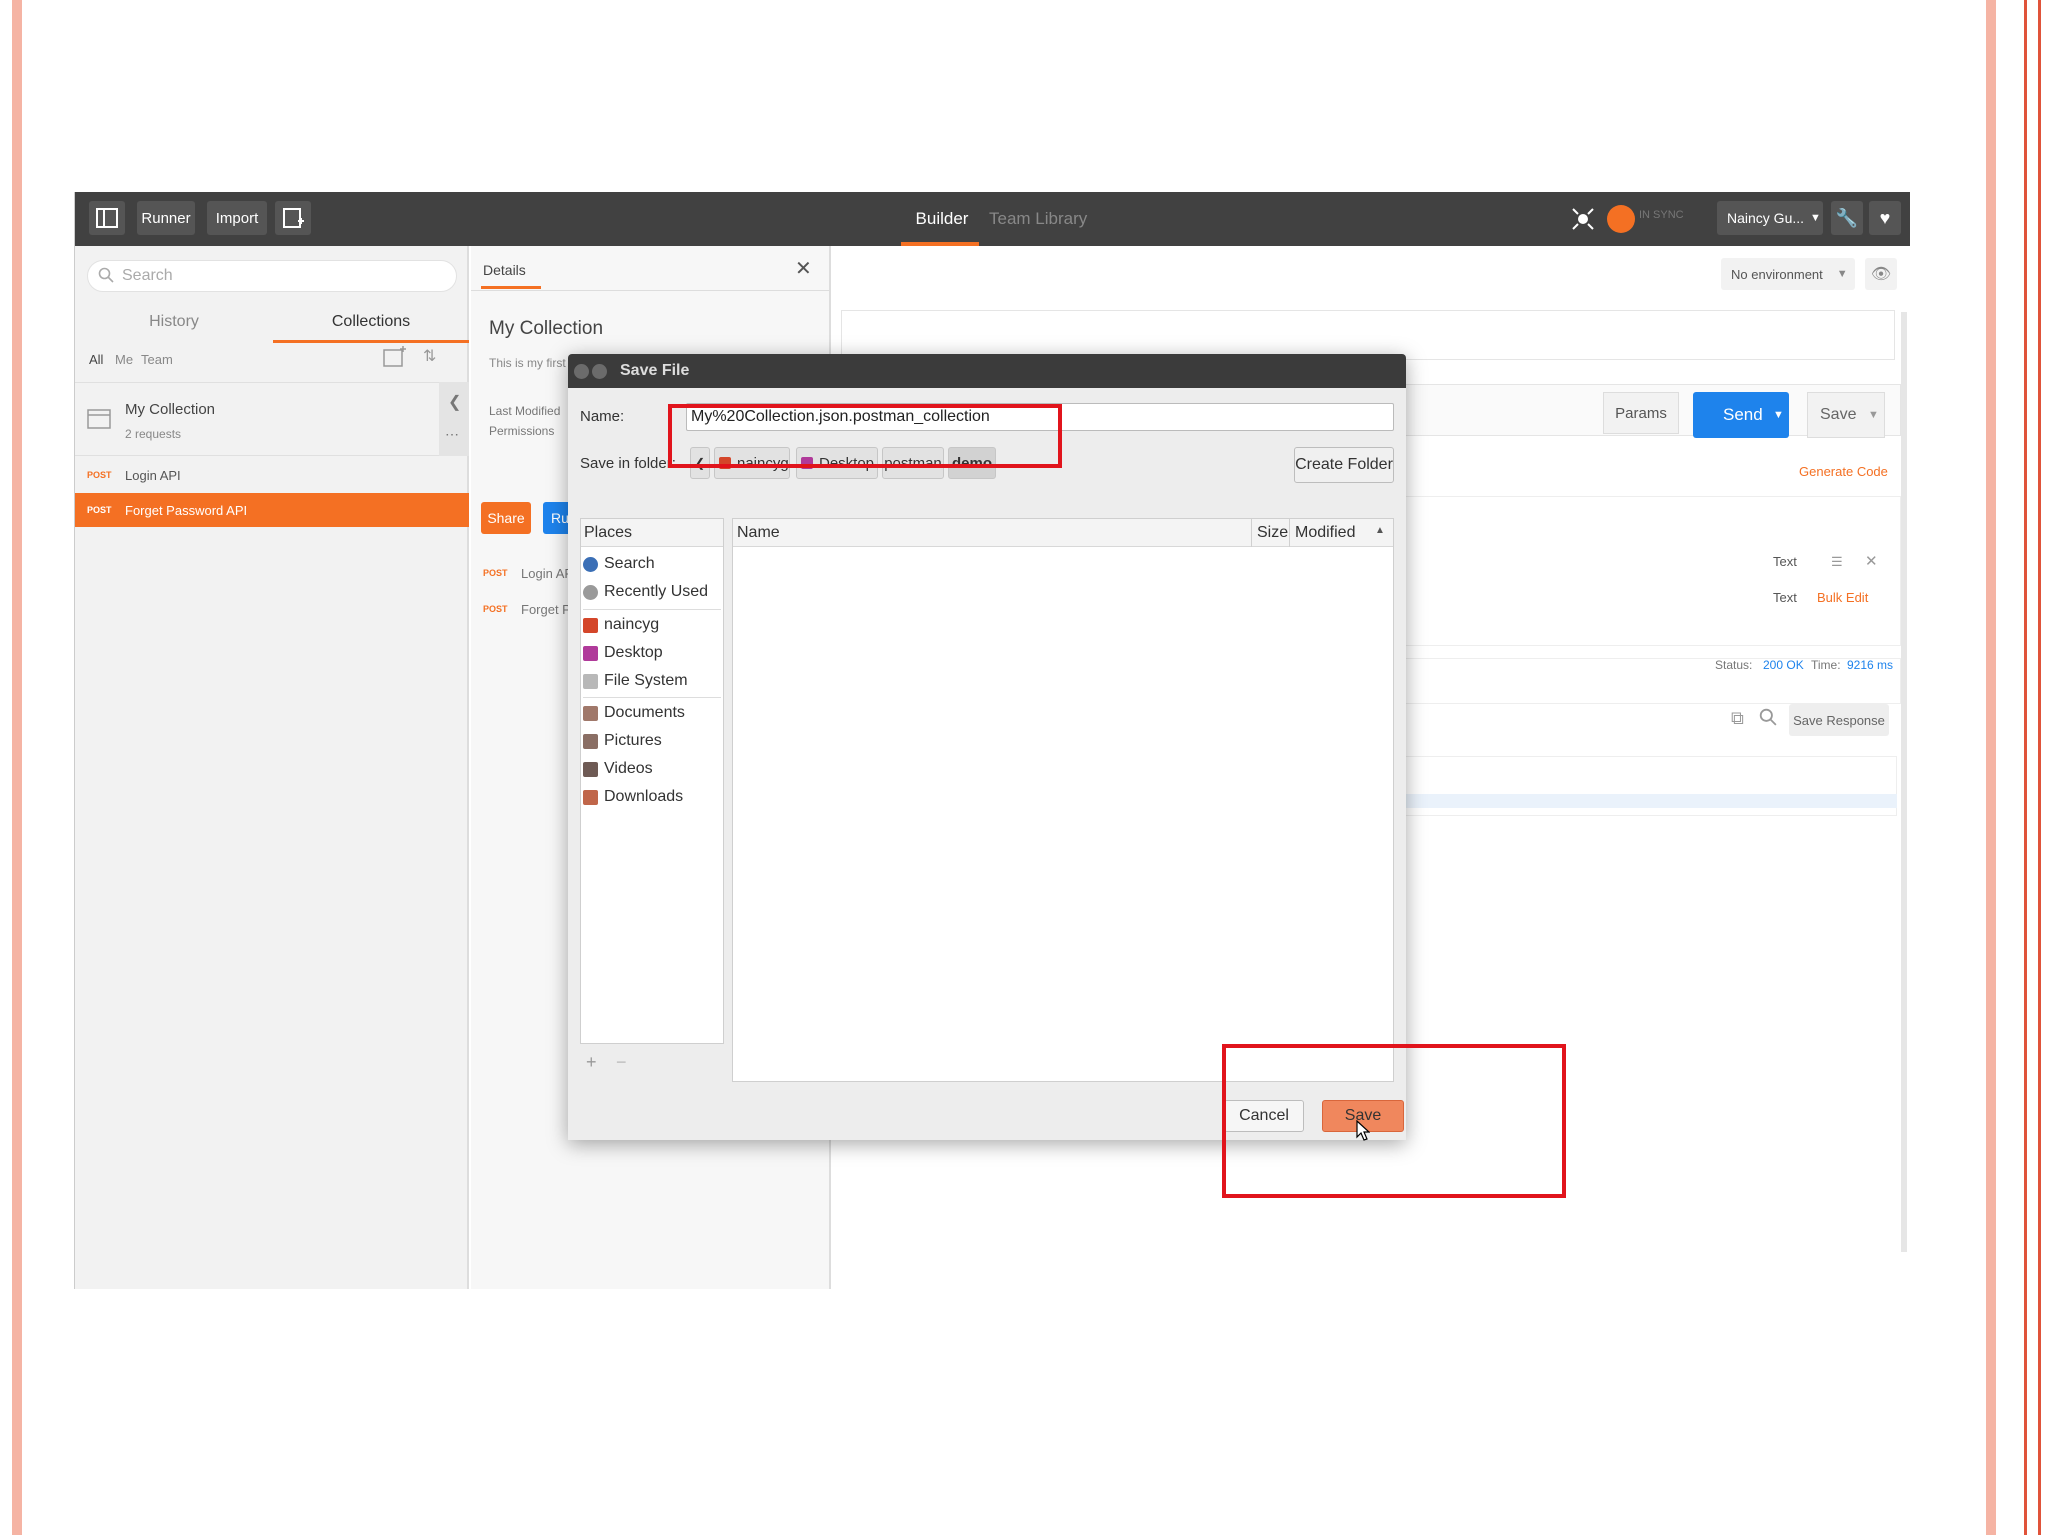 The width and height of the screenshot is (2048, 1535). I want to click on sync-icon, so click(1621, 219).